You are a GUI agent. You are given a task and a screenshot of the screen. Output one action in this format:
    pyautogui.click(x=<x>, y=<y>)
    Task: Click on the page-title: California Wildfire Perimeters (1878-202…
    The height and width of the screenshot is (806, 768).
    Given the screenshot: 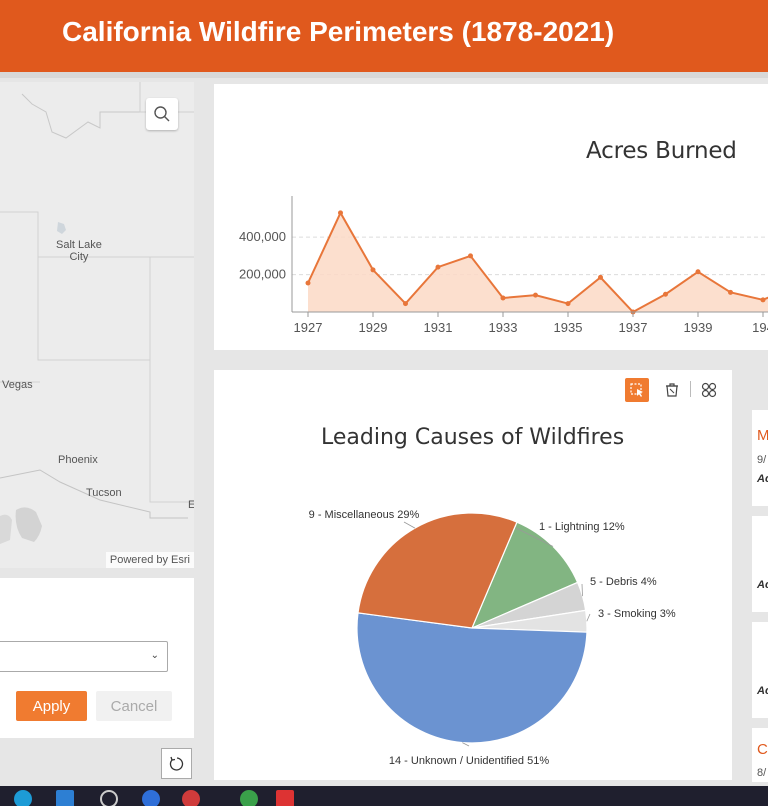 What is the action you would take?
    pyautogui.click(x=338, y=31)
    